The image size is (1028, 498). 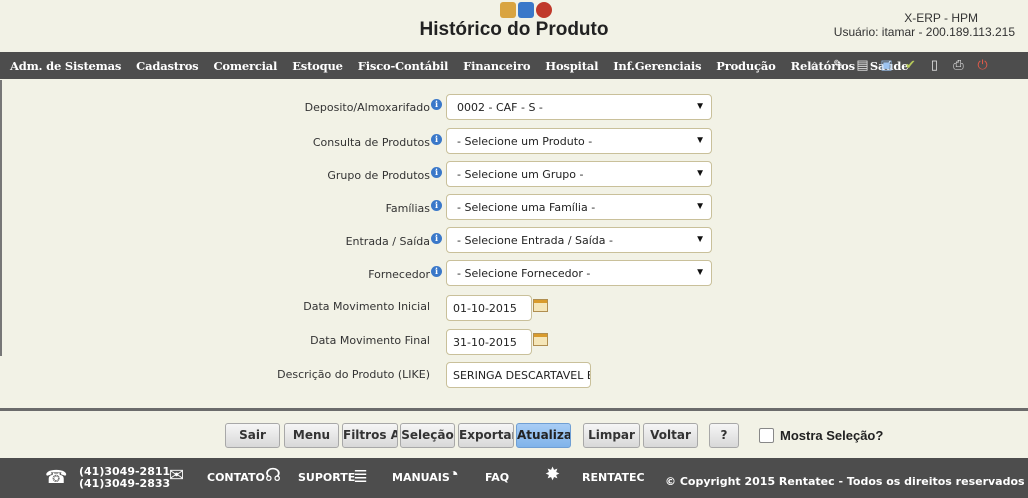 What do you see at coordinates (724, 435) in the screenshot?
I see `help-button: ?` at bounding box center [724, 435].